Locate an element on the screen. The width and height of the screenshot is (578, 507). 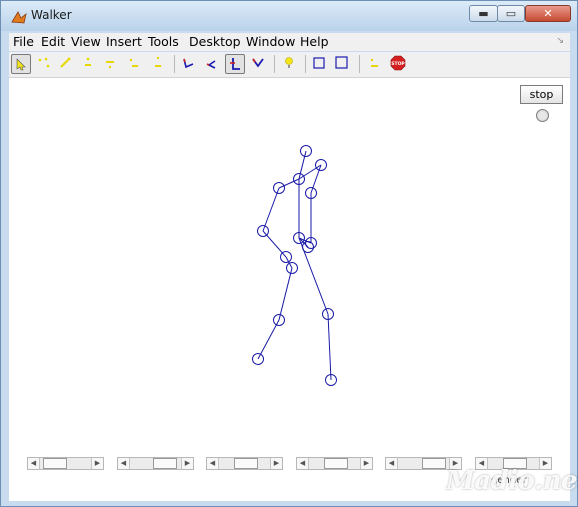
window-title: Walker is located at coordinates (51, 15).